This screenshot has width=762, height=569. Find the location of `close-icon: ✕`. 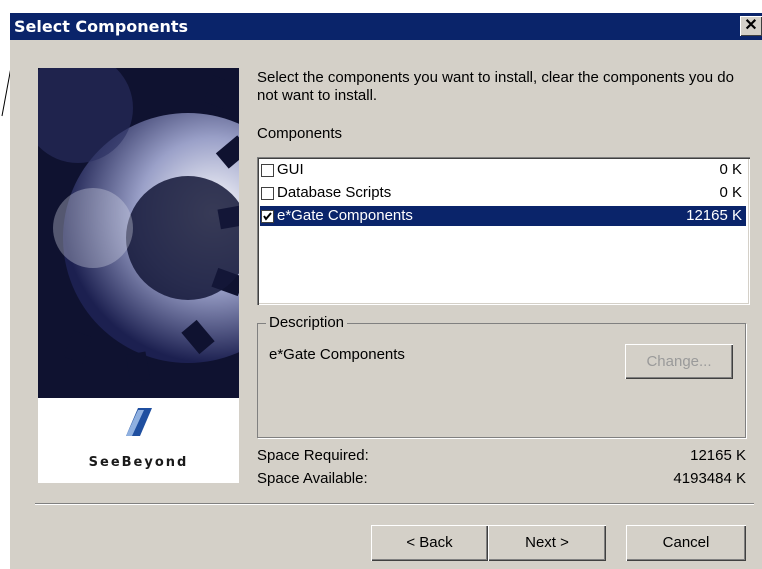

close-icon: ✕ is located at coordinates (751, 25).